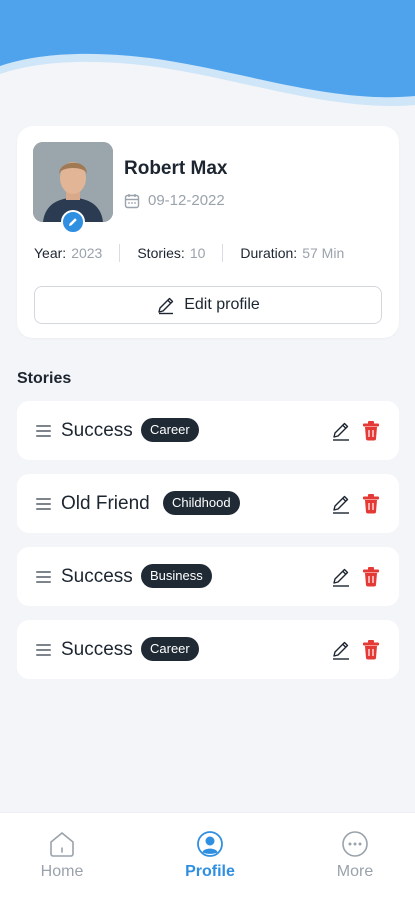 The width and height of the screenshot is (415, 900). I want to click on nav-home: Home, so click(62, 855).